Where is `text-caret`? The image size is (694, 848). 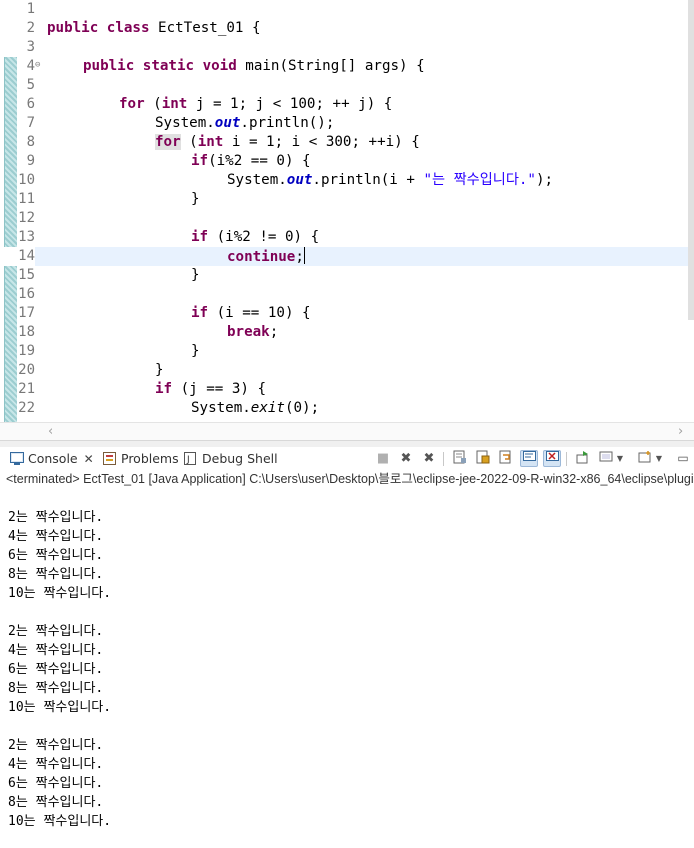
text-caret is located at coordinates (304, 255).